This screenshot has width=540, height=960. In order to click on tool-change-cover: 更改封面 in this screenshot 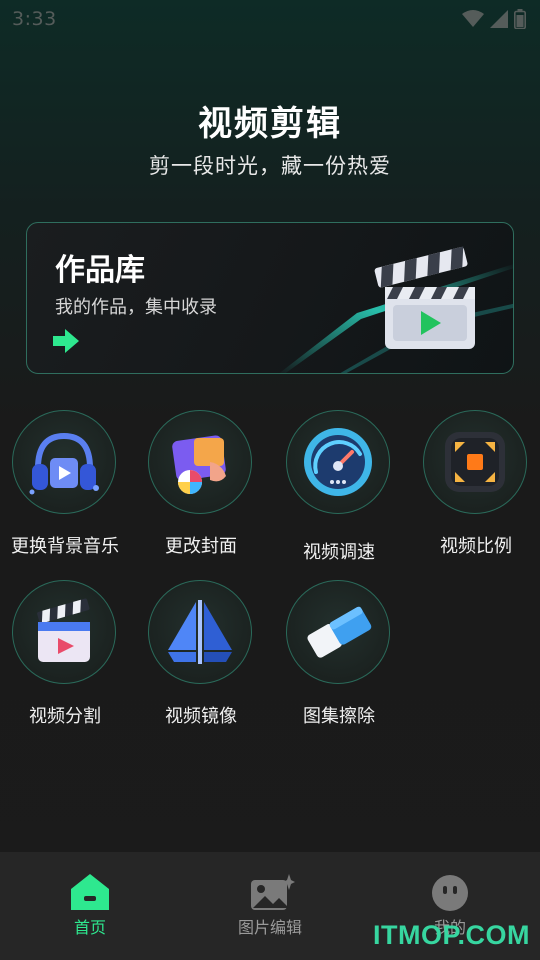, I will do `click(201, 490)`.